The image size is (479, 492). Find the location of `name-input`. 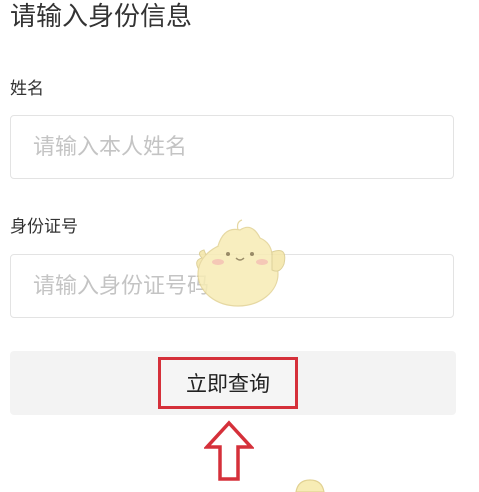

name-input is located at coordinates (232, 147).